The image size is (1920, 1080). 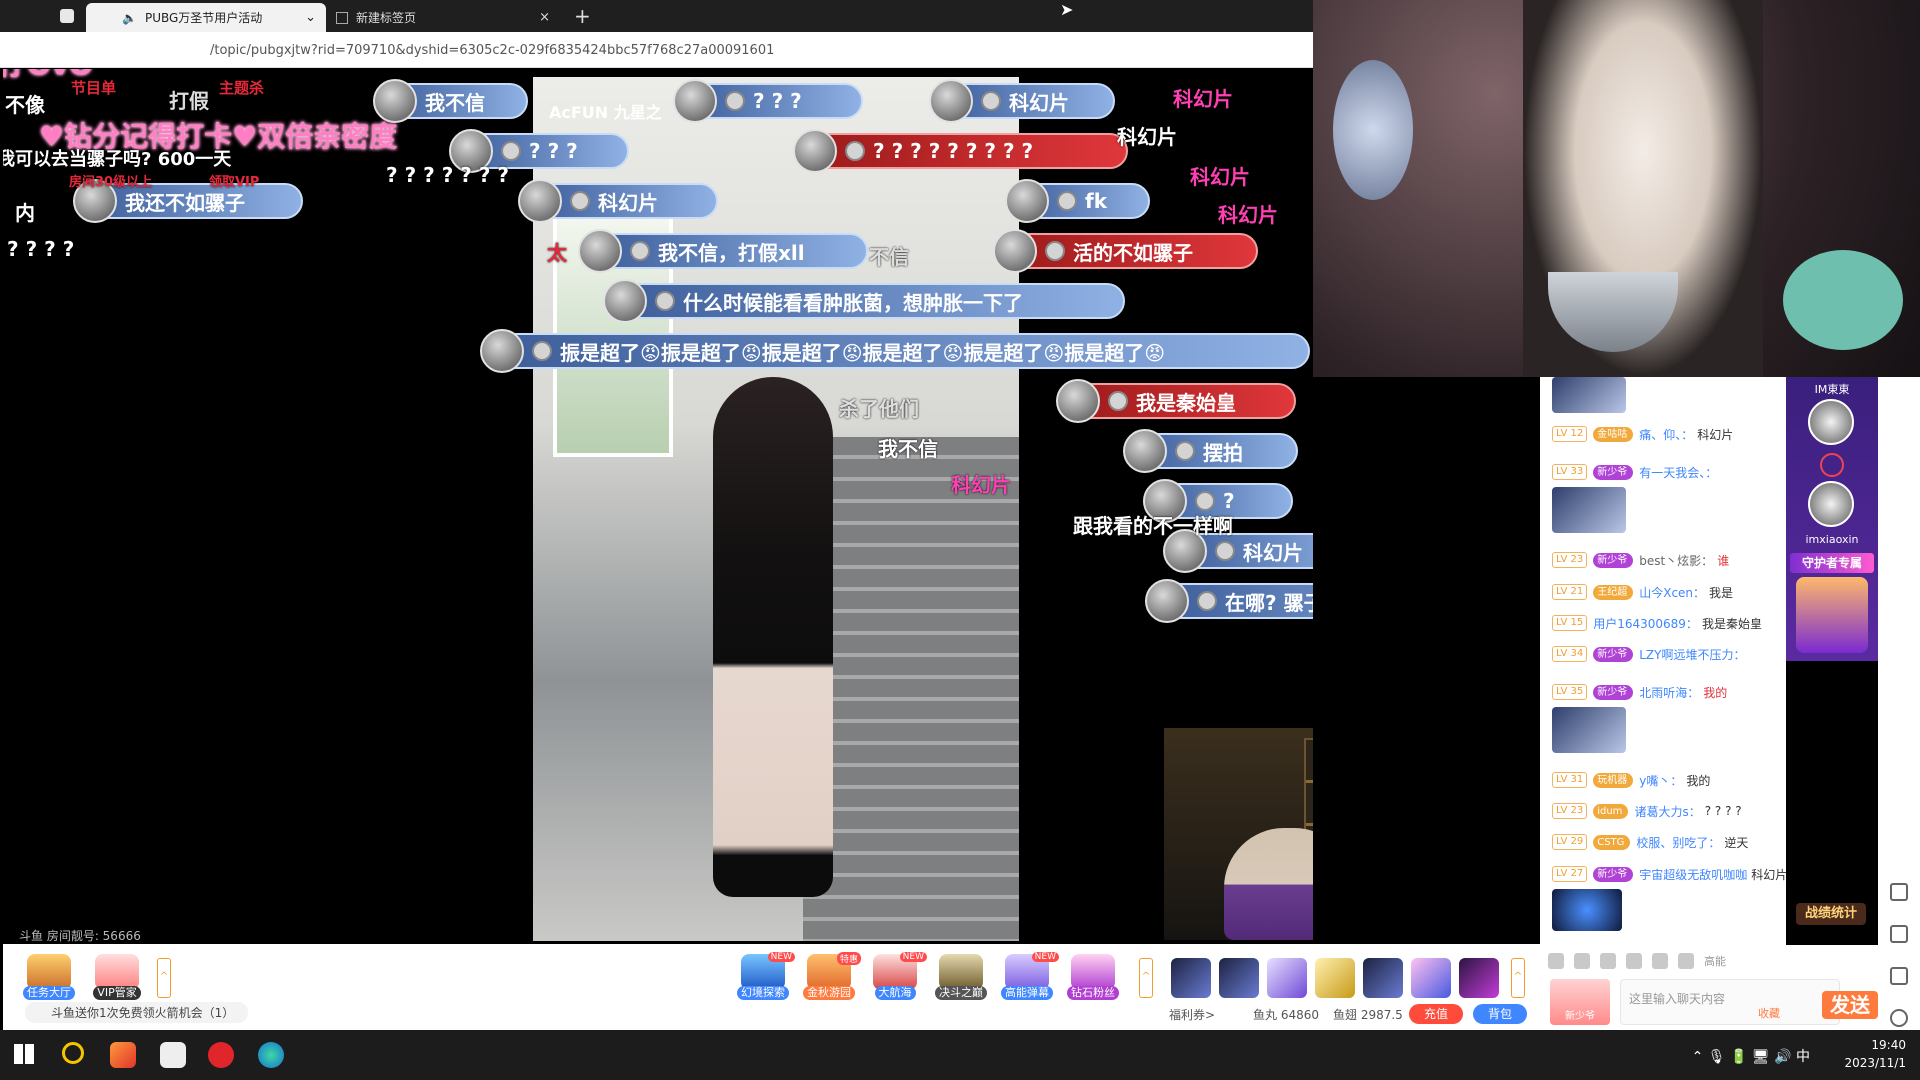 I want to click on feather-app-icon, so click(x=173, y=1055).